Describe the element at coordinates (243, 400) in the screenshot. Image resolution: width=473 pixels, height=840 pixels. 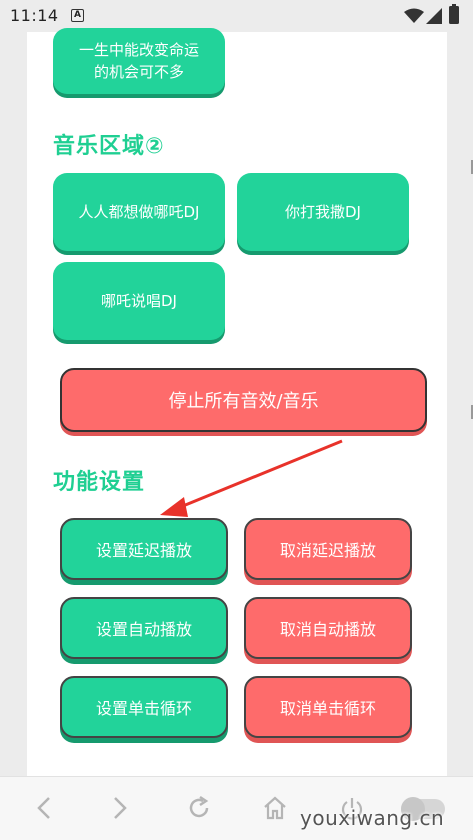
I see `stop-all-button: 停止所有音效/音乐` at that location.